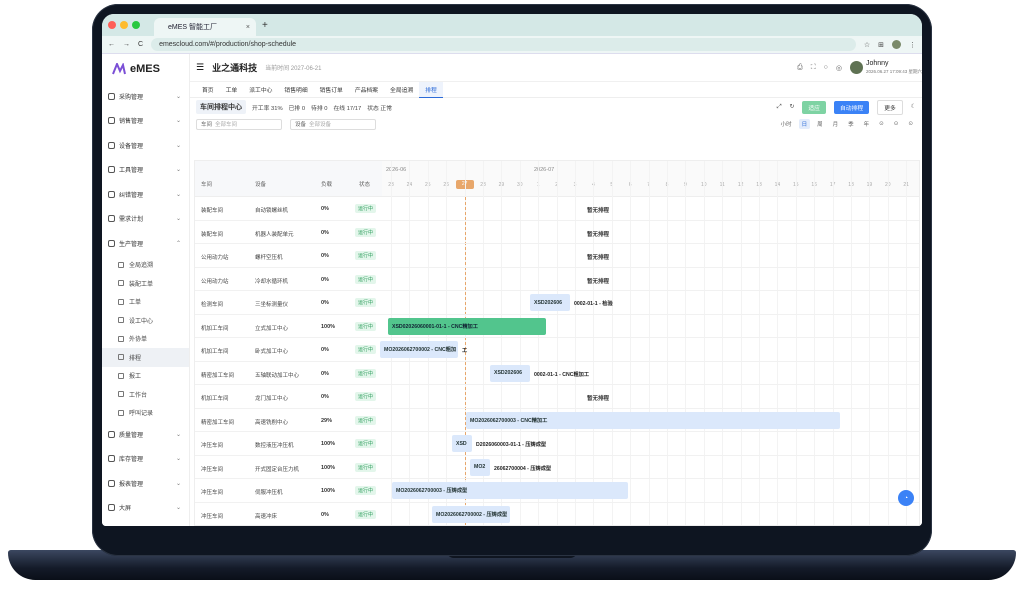 The height and width of the screenshot is (589, 1024). Describe the element at coordinates (820, 124) in the screenshot. I see `view-2: 周` at that location.